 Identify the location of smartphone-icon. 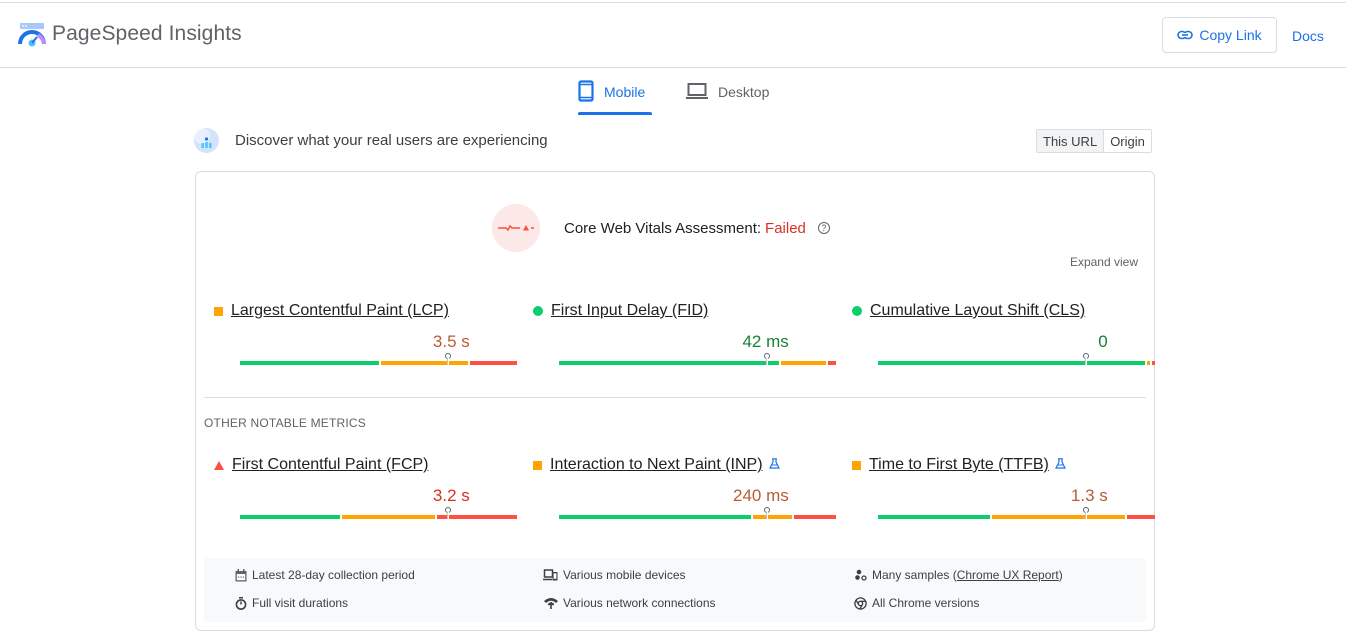
(586, 92).